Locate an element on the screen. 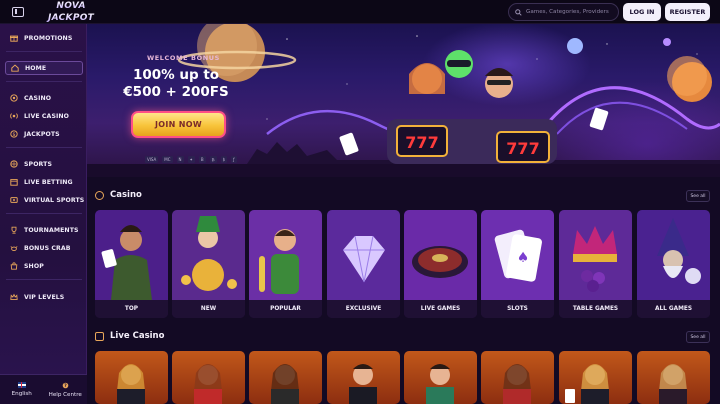  ball-icon is located at coordinates (14, 164).